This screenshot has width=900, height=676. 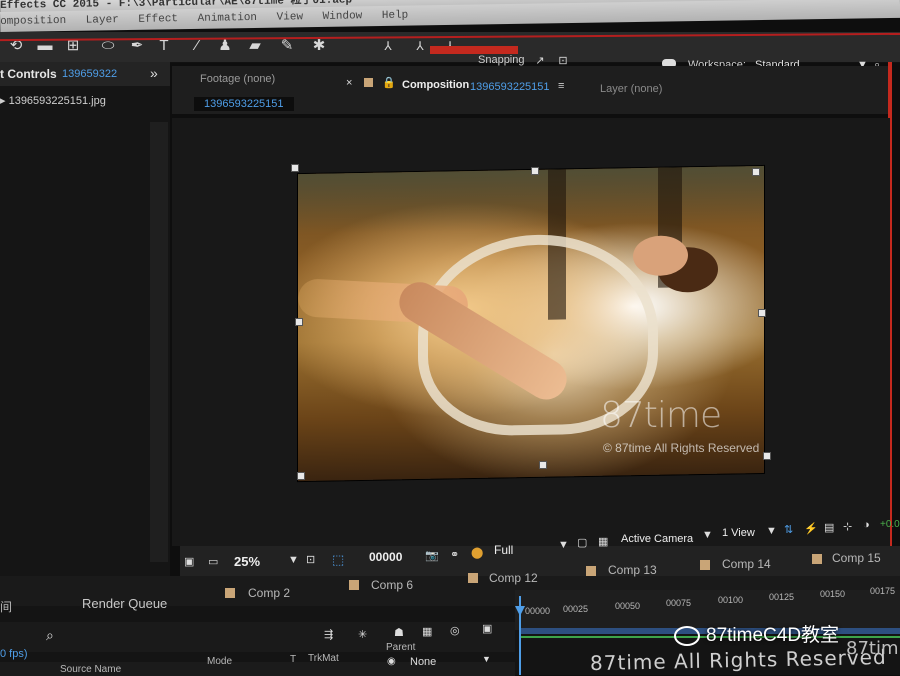 What do you see at coordinates (50, 635) in the screenshot?
I see `search-icon: ⌕` at bounding box center [50, 635].